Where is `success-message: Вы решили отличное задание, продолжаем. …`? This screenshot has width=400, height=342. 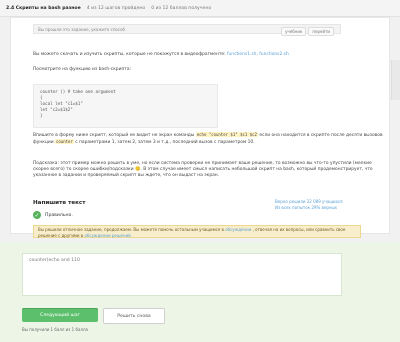 success-message: Вы решили отличное задание, продолжаем. … is located at coordinates (197, 231).